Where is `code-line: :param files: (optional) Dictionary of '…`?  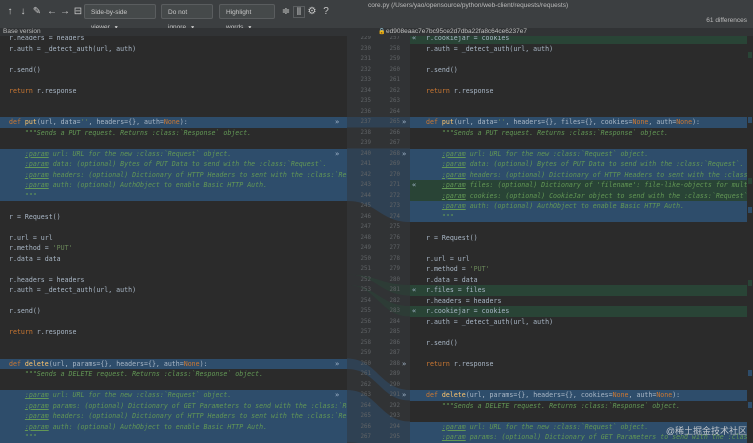
code-line: :param files: (optional) Dictionary of '… is located at coordinates (597, 185).